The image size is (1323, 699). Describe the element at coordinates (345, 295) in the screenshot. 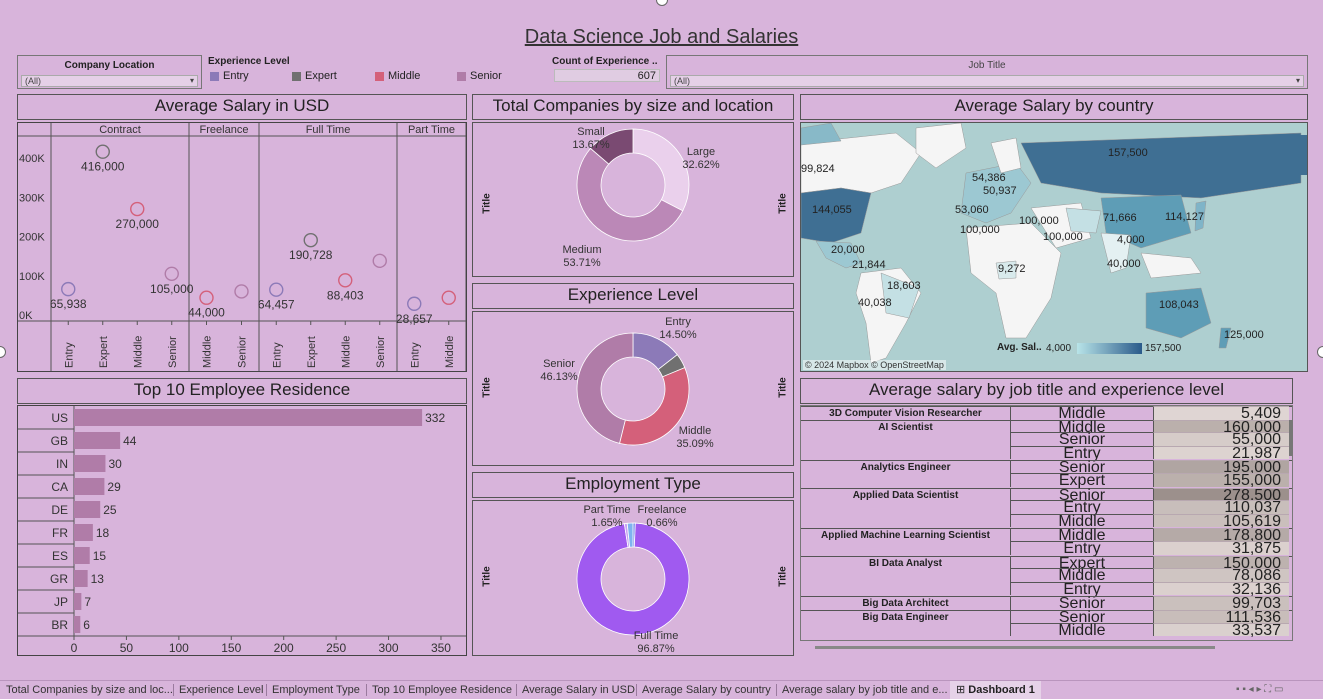

I see `point-label: 88,403` at that location.